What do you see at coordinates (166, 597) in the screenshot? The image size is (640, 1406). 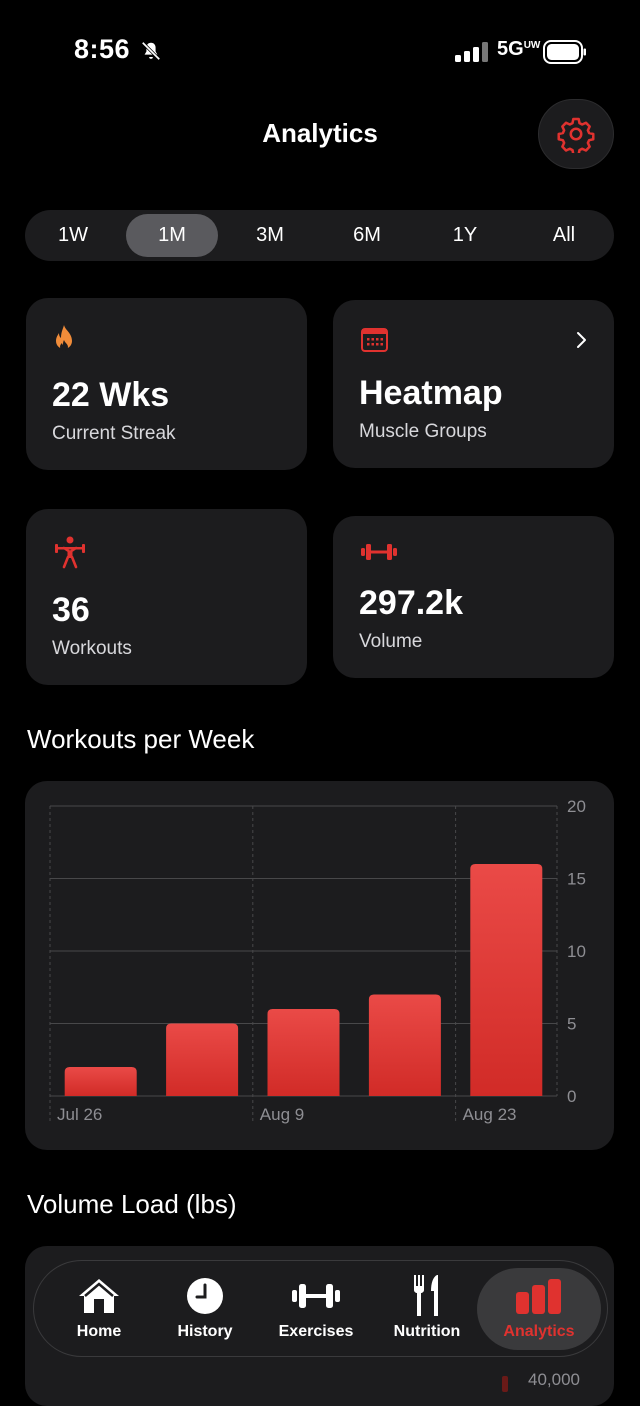 I see `workouts-card: 36 Workouts` at bounding box center [166, 597].